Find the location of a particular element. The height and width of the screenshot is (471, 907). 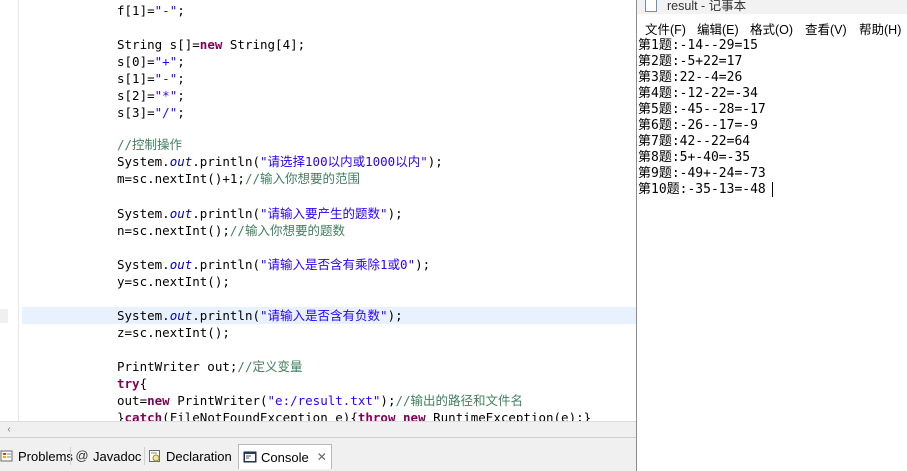

result-line: 第4题:-12-22=-34 is located at coordinates (698, 93).